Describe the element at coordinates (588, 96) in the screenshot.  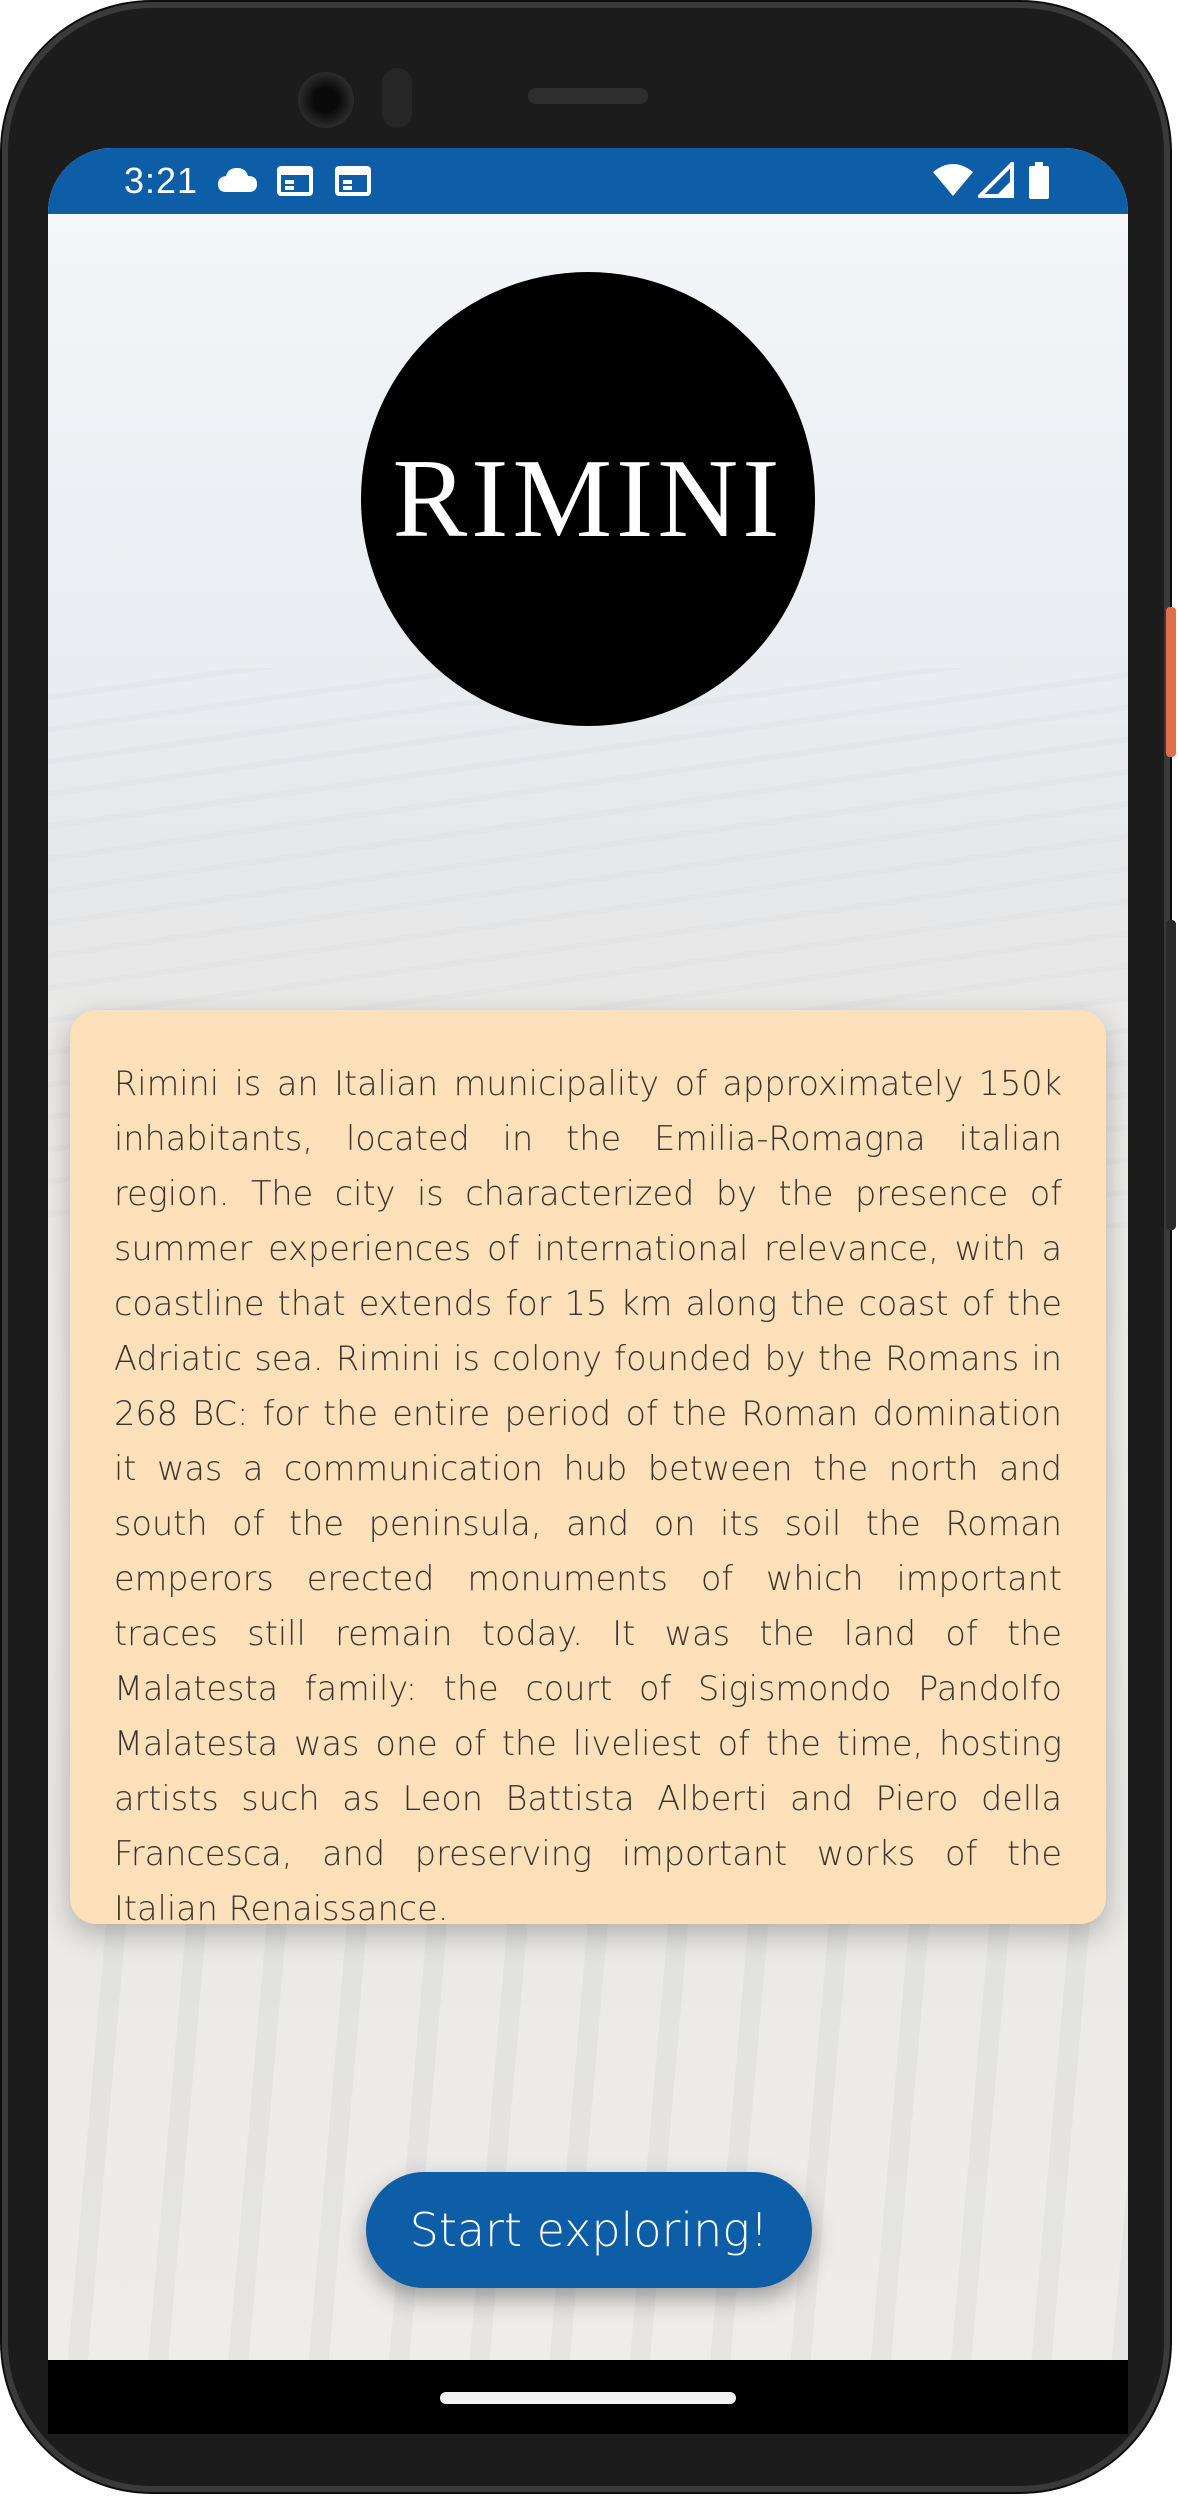
I see `earpiece-speaker` at that location.